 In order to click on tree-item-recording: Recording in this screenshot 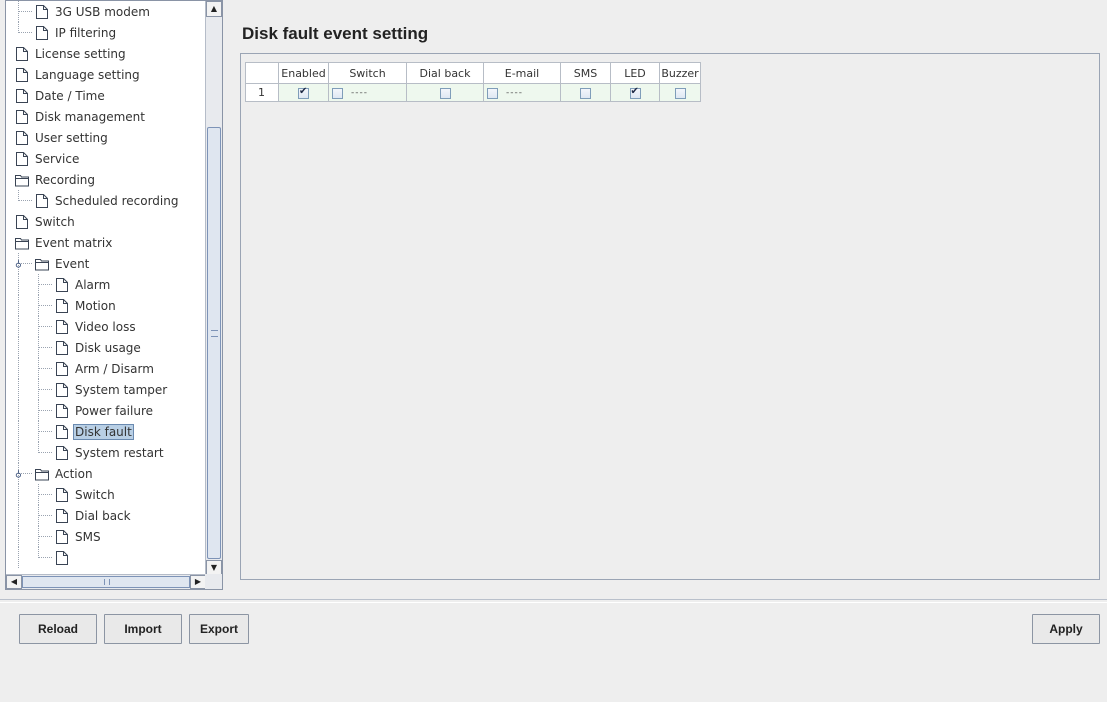, I will do `click(106, 179)`.